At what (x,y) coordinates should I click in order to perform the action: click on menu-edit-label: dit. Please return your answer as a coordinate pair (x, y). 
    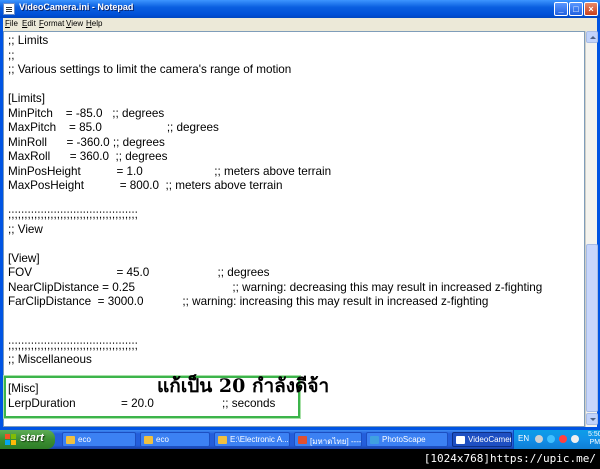
    Looking at the image, I should click on (31, 23).